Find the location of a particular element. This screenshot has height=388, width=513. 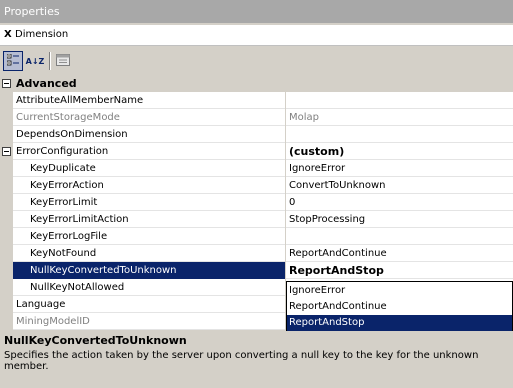

property-row: CurrentStorageMode Molap is located at coordinates (256, 117).